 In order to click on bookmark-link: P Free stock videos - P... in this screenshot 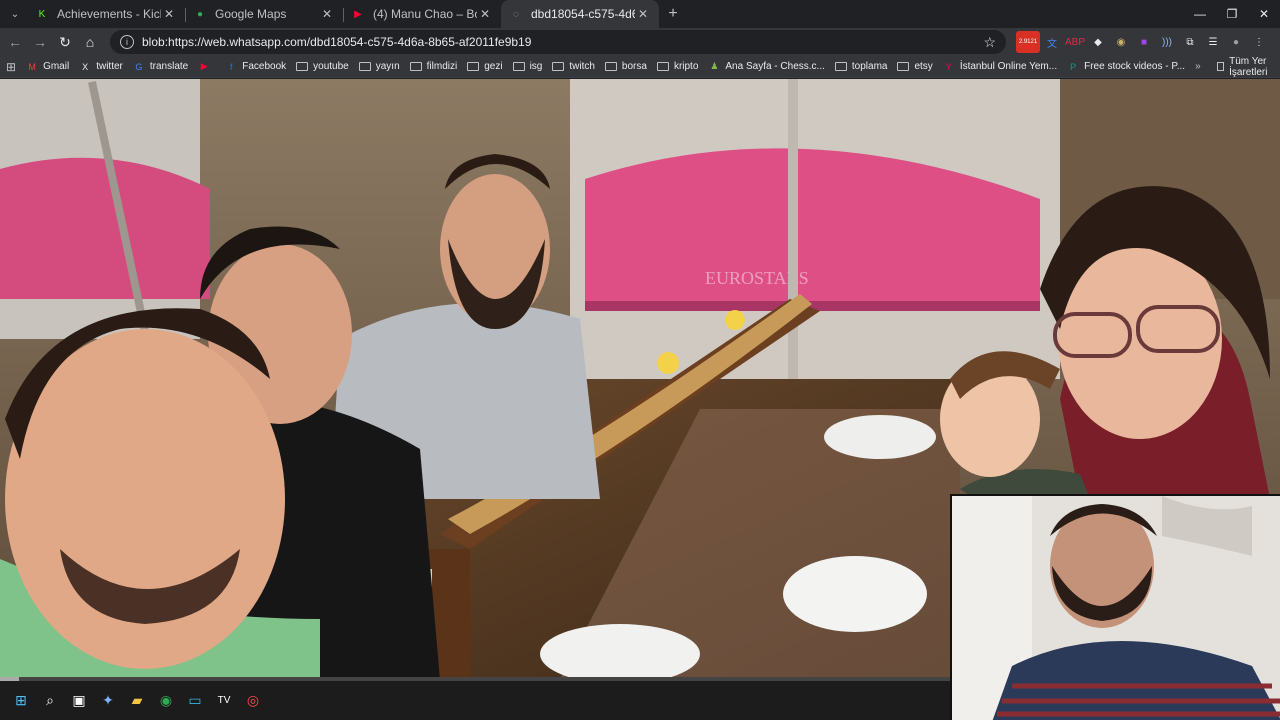, I will do `click(1126, 67)`.